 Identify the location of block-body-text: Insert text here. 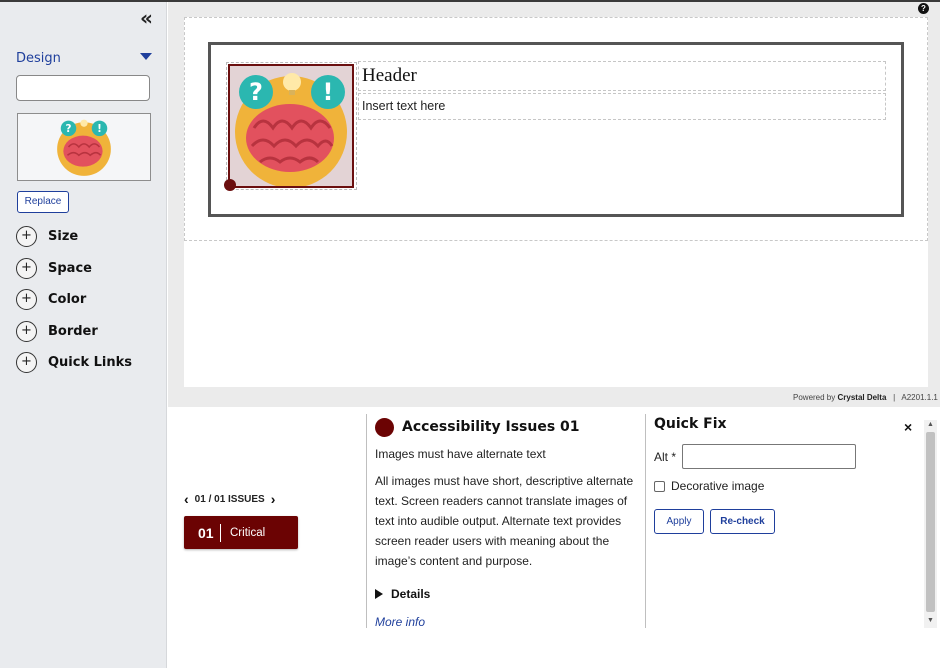
(403, 106).